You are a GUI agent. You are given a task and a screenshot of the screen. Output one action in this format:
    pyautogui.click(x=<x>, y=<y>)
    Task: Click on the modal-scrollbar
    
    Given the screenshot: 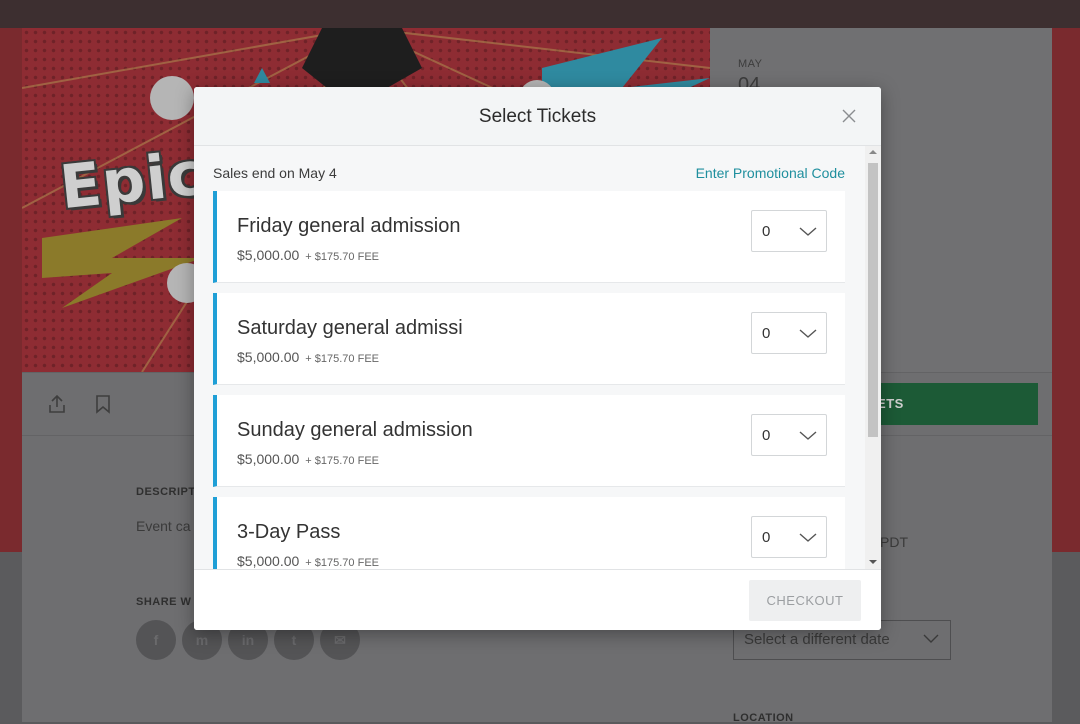 What is the action you would take?
    pyautogui.click(x=873, y=357)
    